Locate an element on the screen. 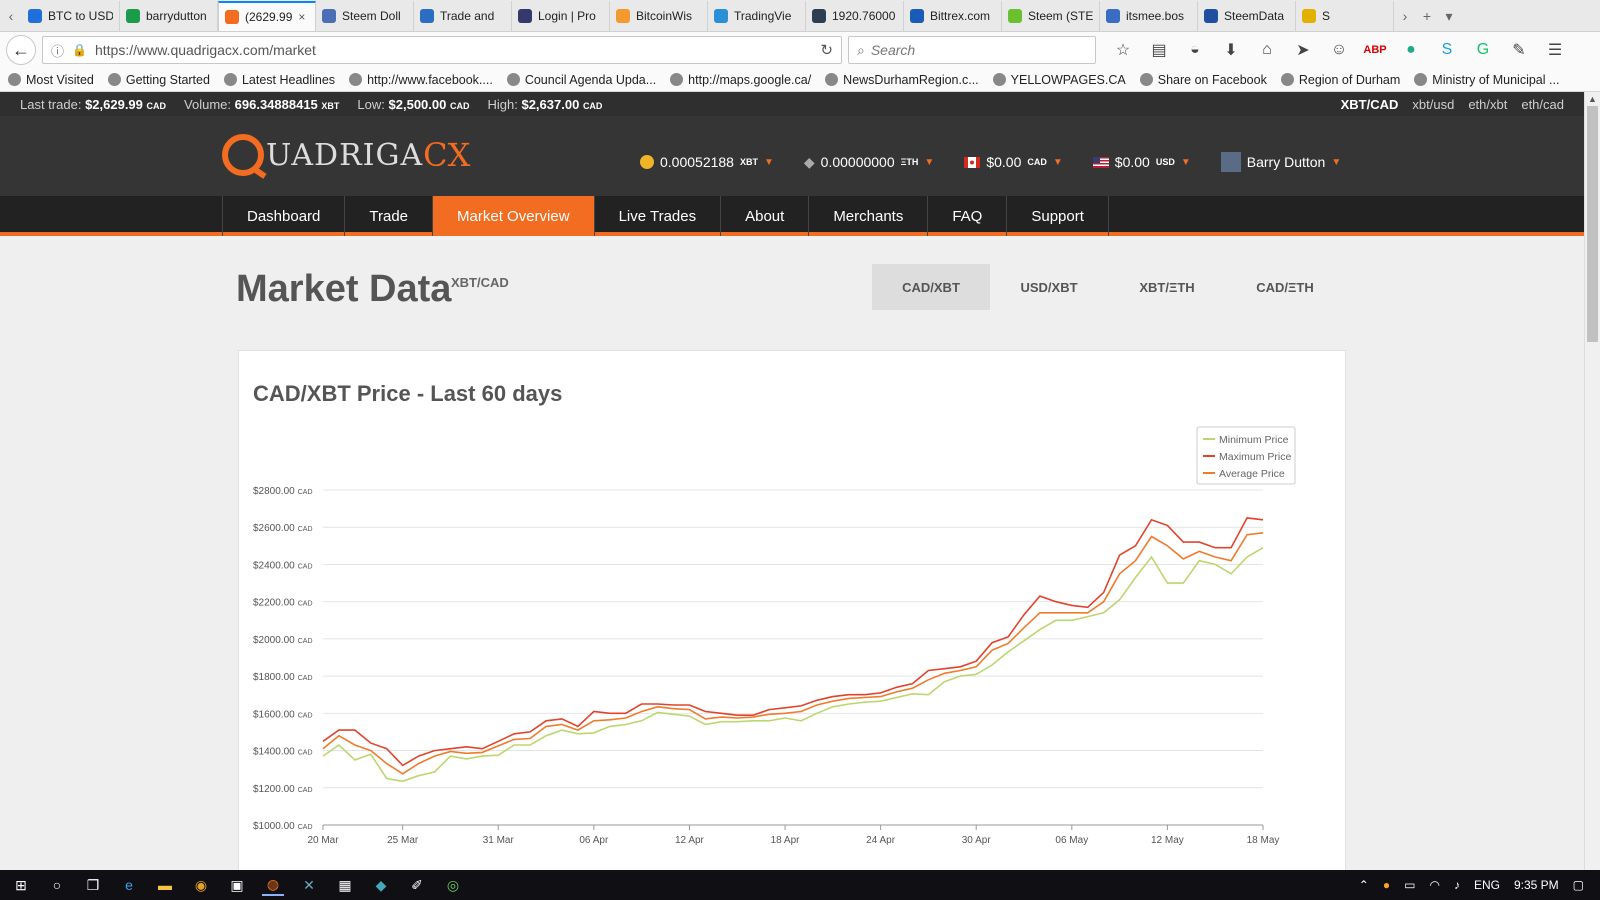 The image size is (1600, 900). bookmark-item: http://maps.google.ca/ is located at coordinates (740, 80).